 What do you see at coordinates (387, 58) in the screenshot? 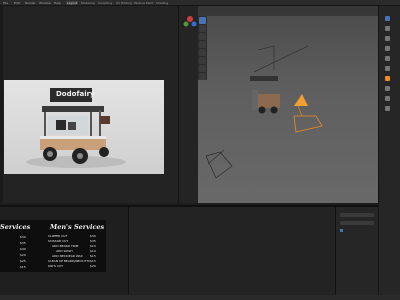
I see `scene-properties-tab` at bounding box center [387, 58].